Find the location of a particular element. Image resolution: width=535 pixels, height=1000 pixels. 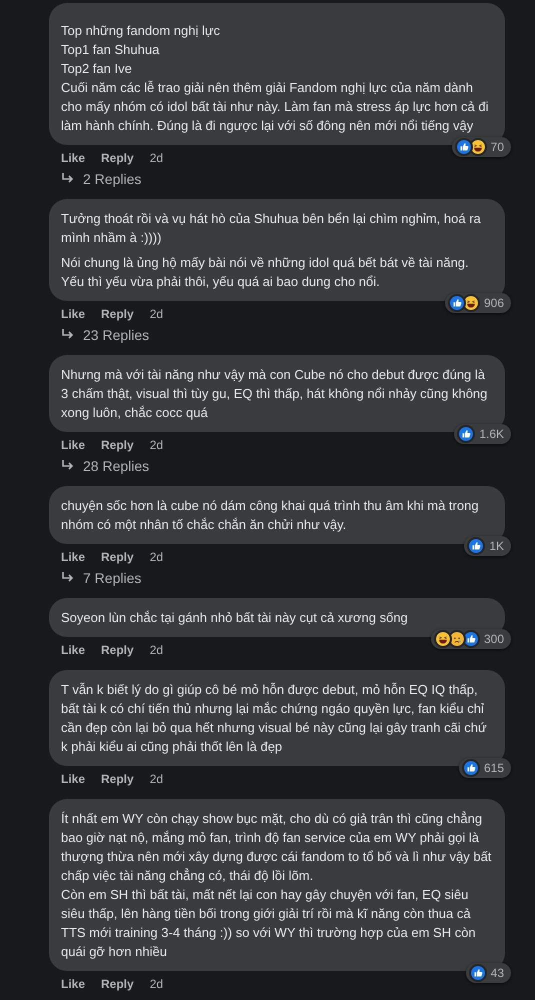

comment-text: Top những fandom nghị lực is located at coordinates (141, 31).